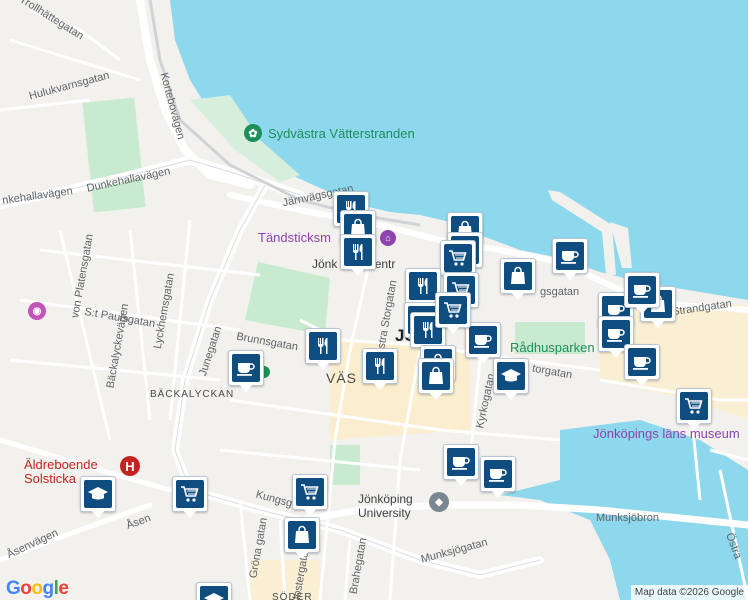  Describe the element at coordinates (385, 506) in the screenshot. I see `place-jonkoping-university: Jönköping University` at that location.